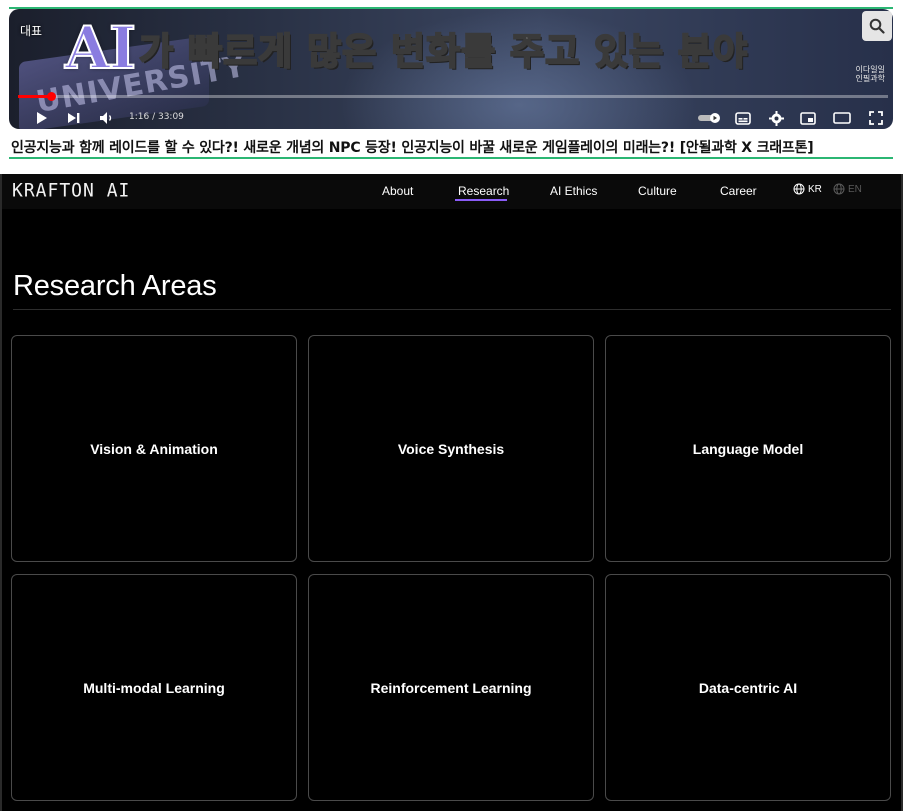  I want to click on nav-ai-ethics: AI Ethics, so click(573, 191).